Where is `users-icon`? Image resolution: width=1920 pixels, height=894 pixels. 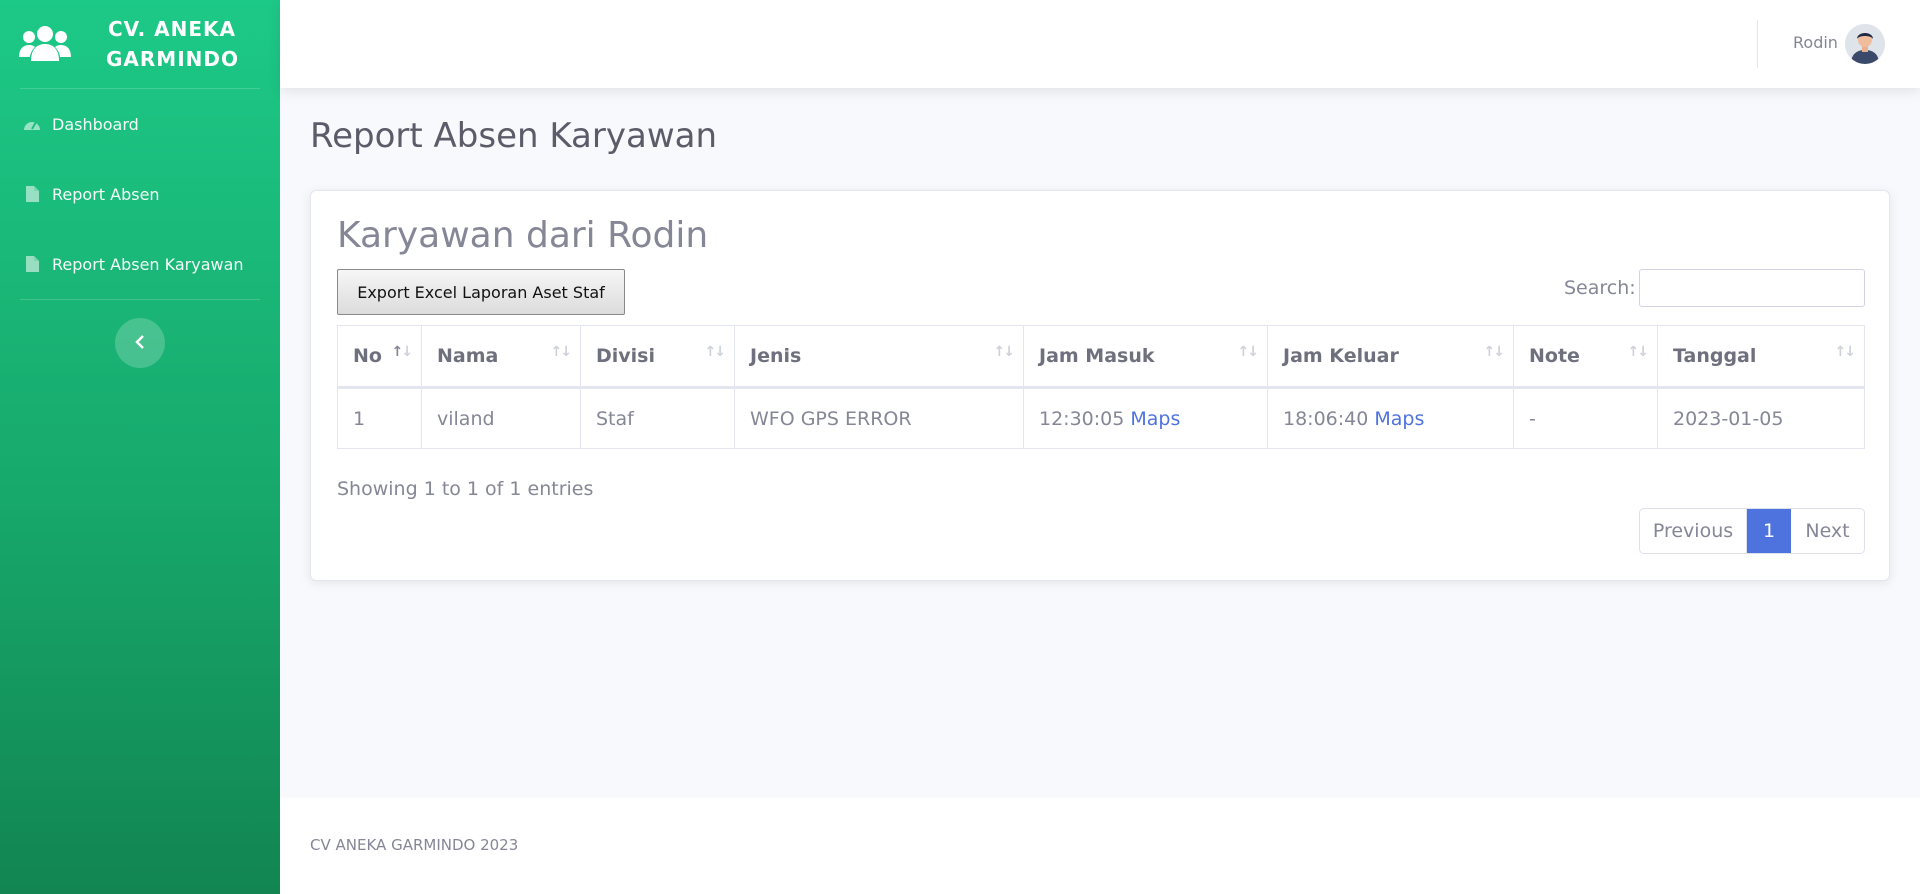 users-icon is located at coordinates (45, 44).